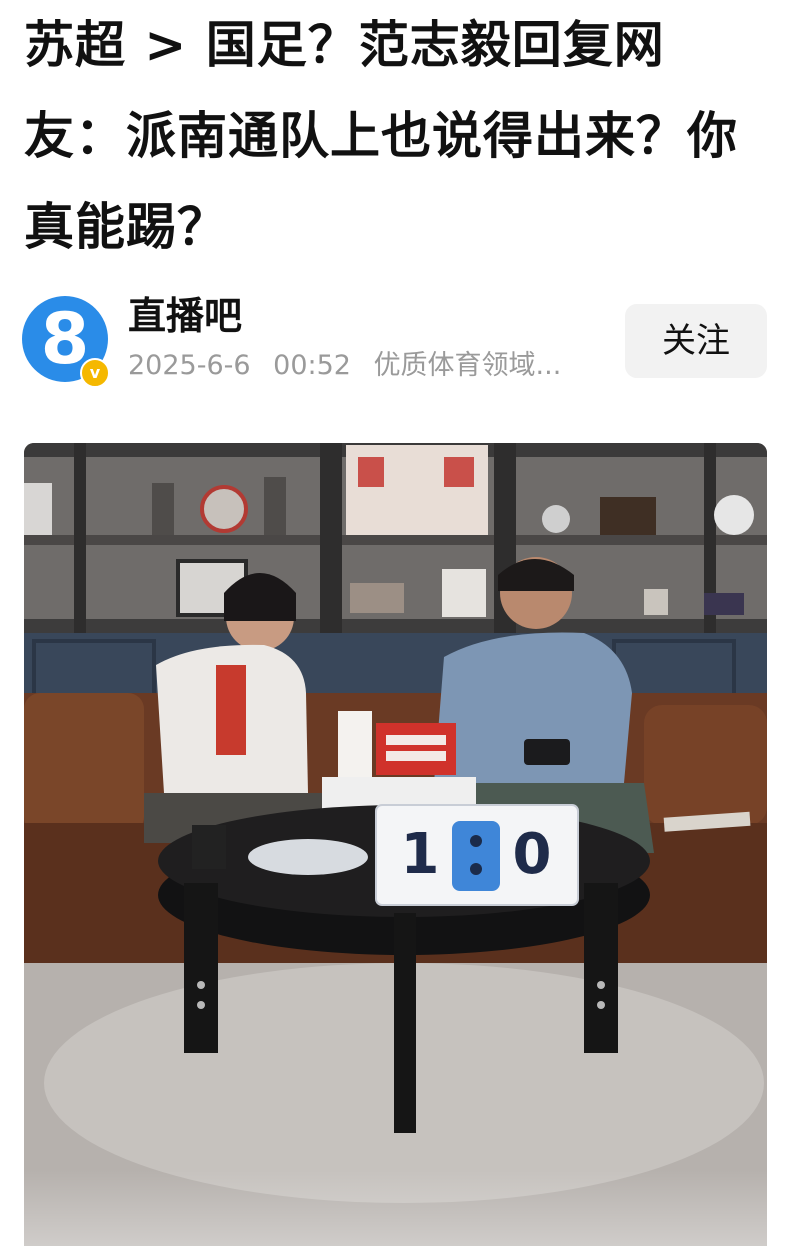 Image resolution: width=786 pixels, height=1246 pixels. Describe the element at coordinates (66, 342) in the screenshot. I see `author-avatar: 8 v` at that location.